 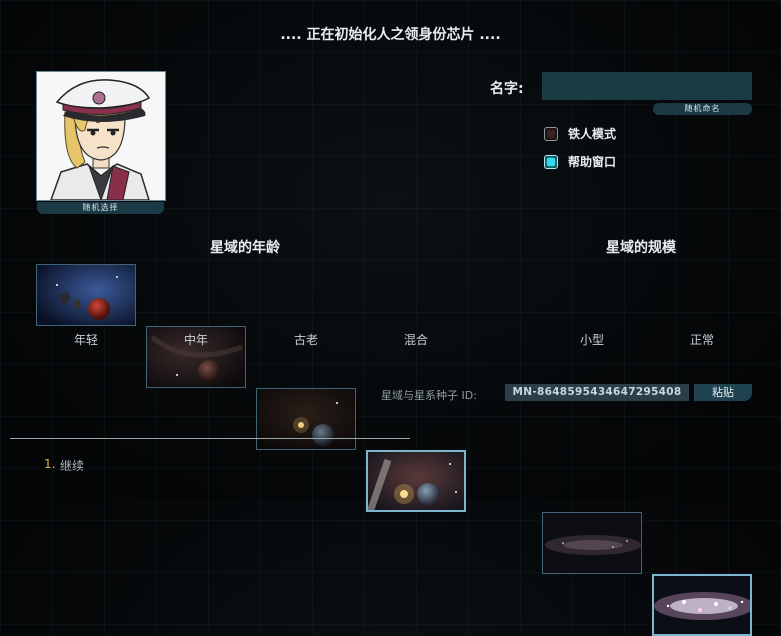 I want to click on age-option-old, so click(x=306, y=419).